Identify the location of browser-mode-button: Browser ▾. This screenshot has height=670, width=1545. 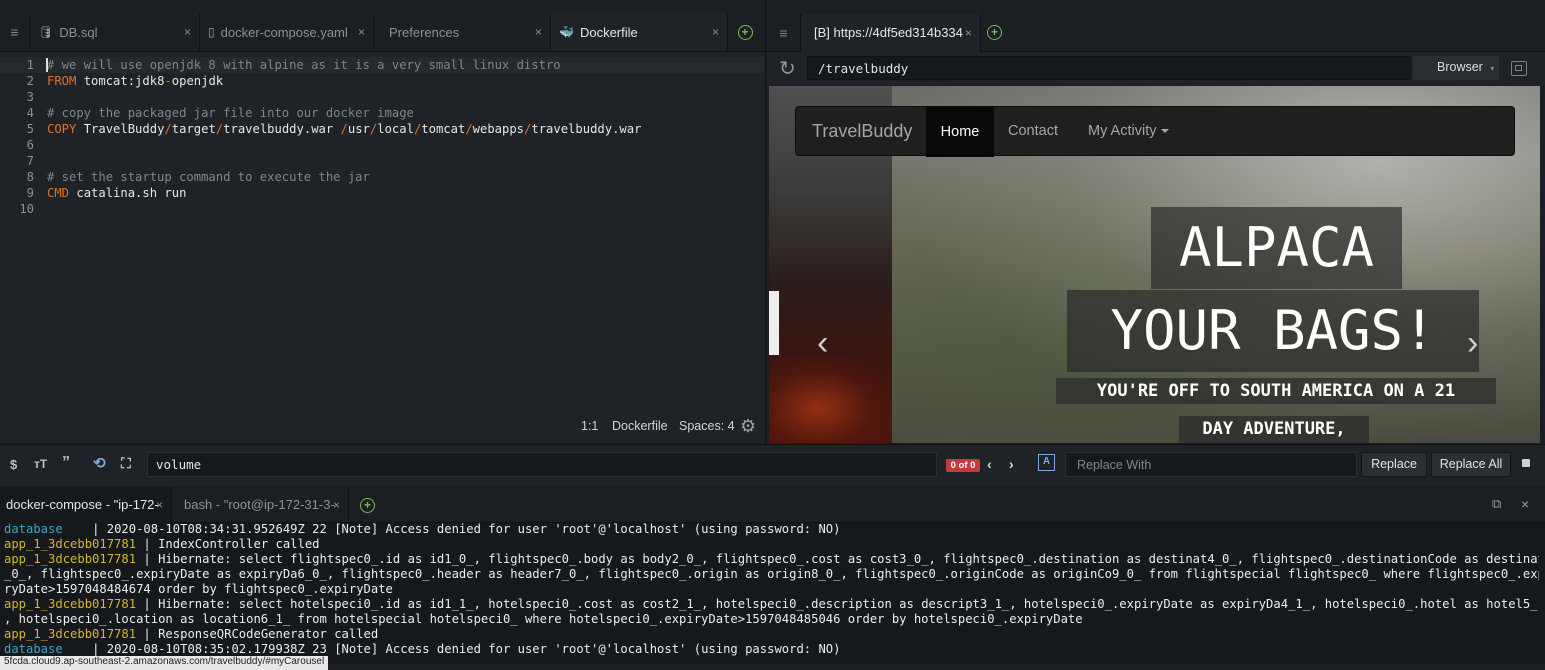
(1456, 68).